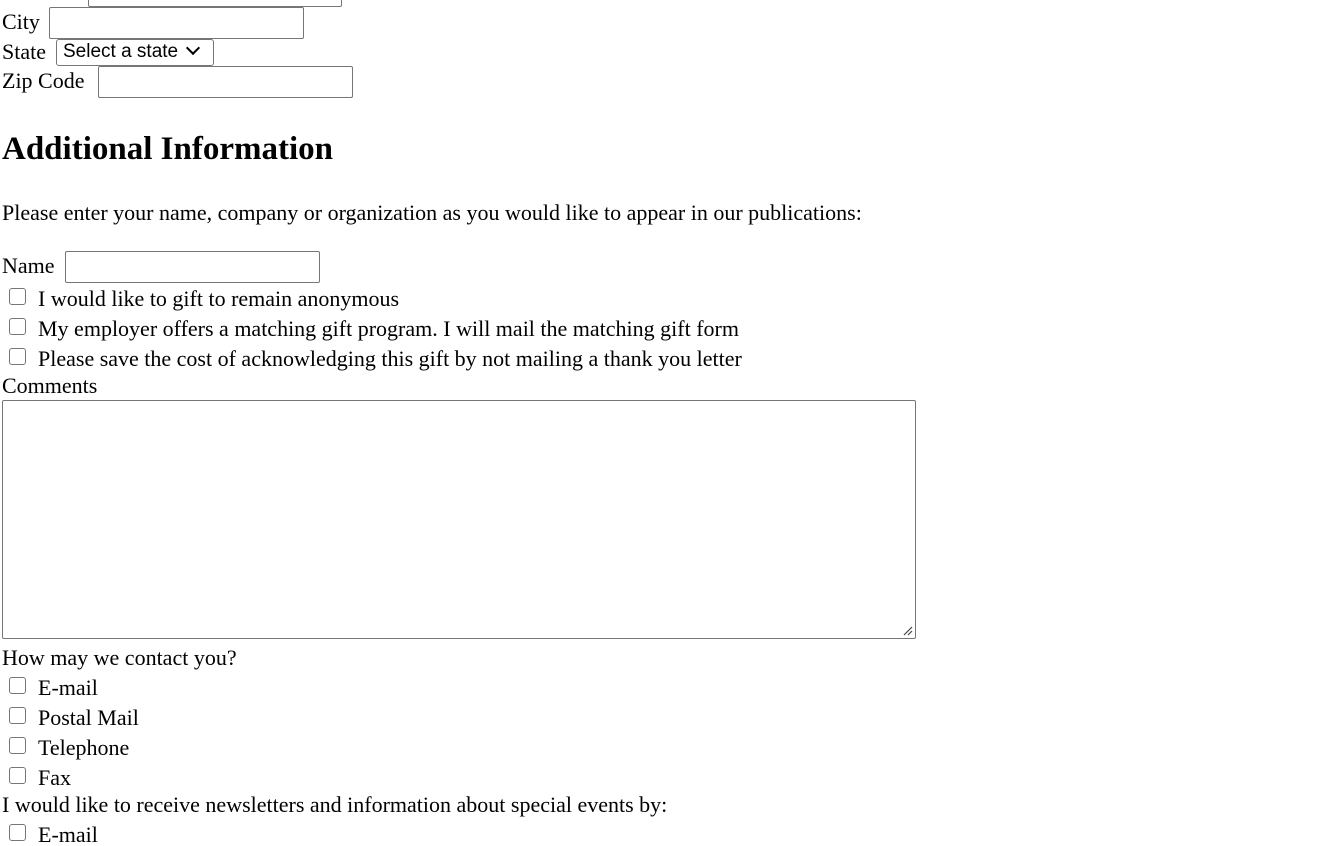  I want to click on zip-label: Zip Code, so click(43, 80).